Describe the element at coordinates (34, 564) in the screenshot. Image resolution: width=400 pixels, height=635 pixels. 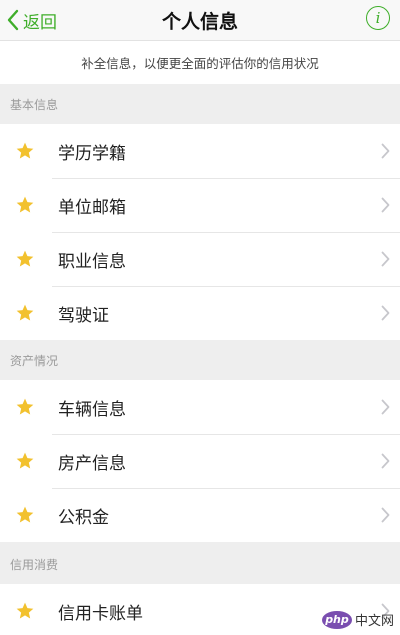
I see `section-header-credit: 信用消费` at that location.